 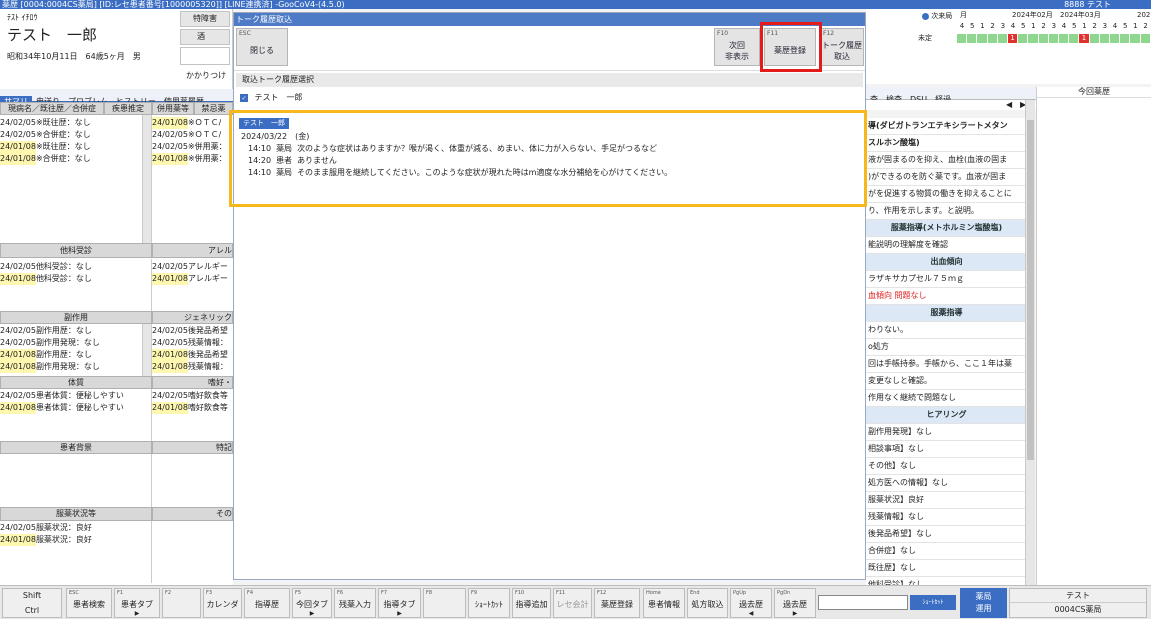 I want to click on disease-item: ※合併症：なし, so click(x=63, y=134).